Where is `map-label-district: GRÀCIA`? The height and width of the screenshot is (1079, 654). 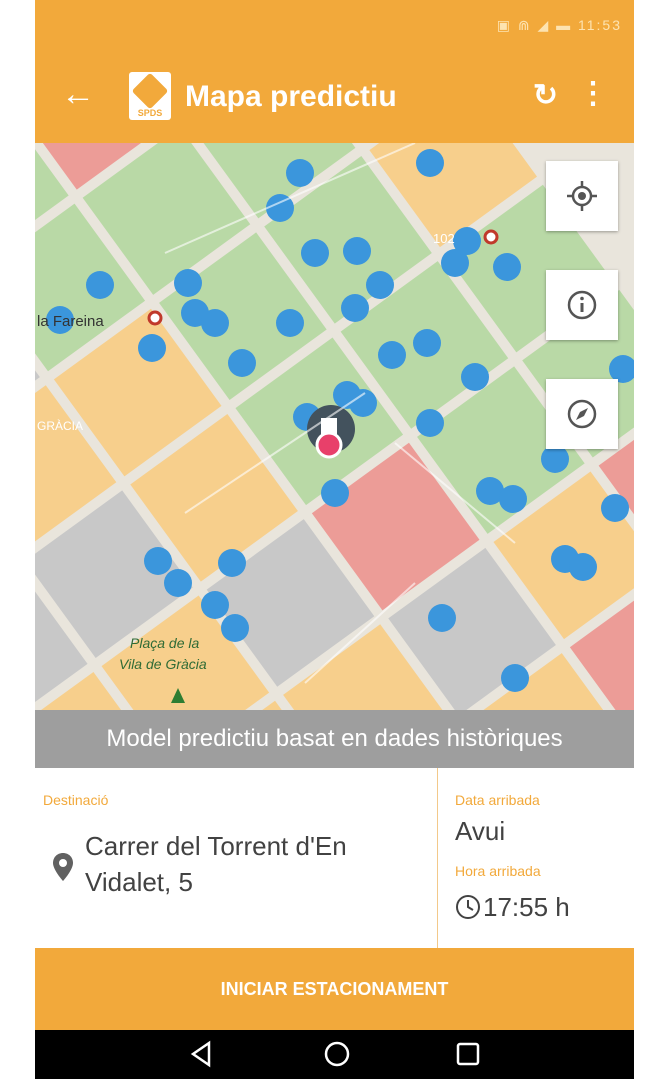 map-label-district: GRÀCIA is located at coordinates (60, 425).